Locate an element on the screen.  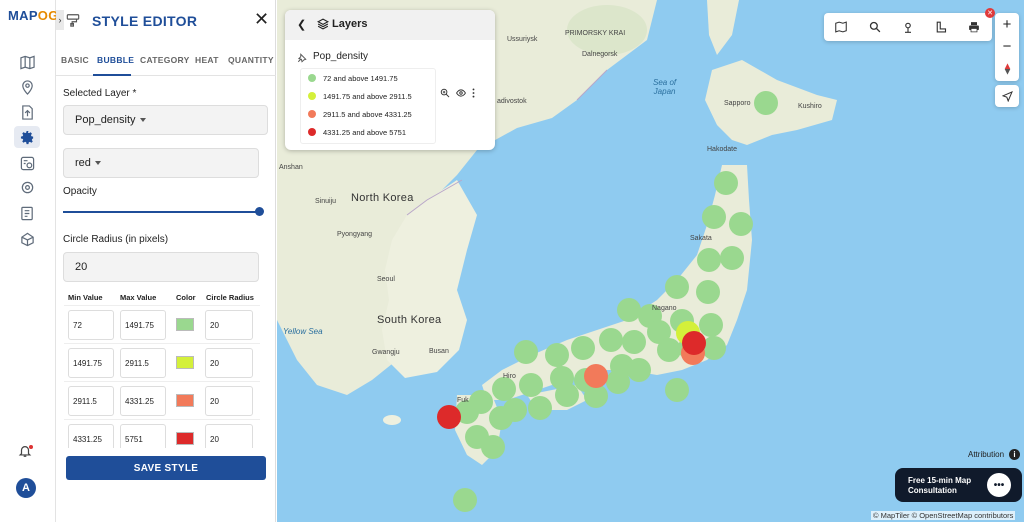
consultation-banner: Free 15-min Map Consultation ••• is located at coordinates (958, 485).